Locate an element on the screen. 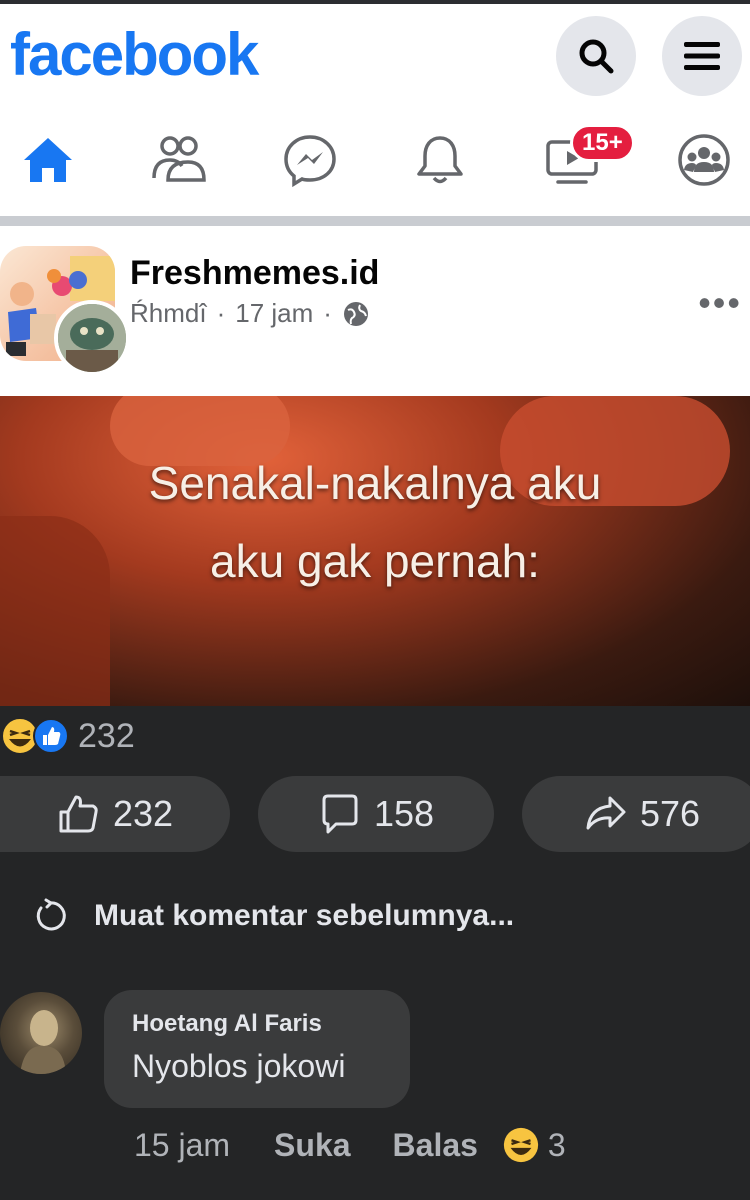 This screenshot has height=1200, width=750. app-header: facebook is located at coordinates (375, 52).